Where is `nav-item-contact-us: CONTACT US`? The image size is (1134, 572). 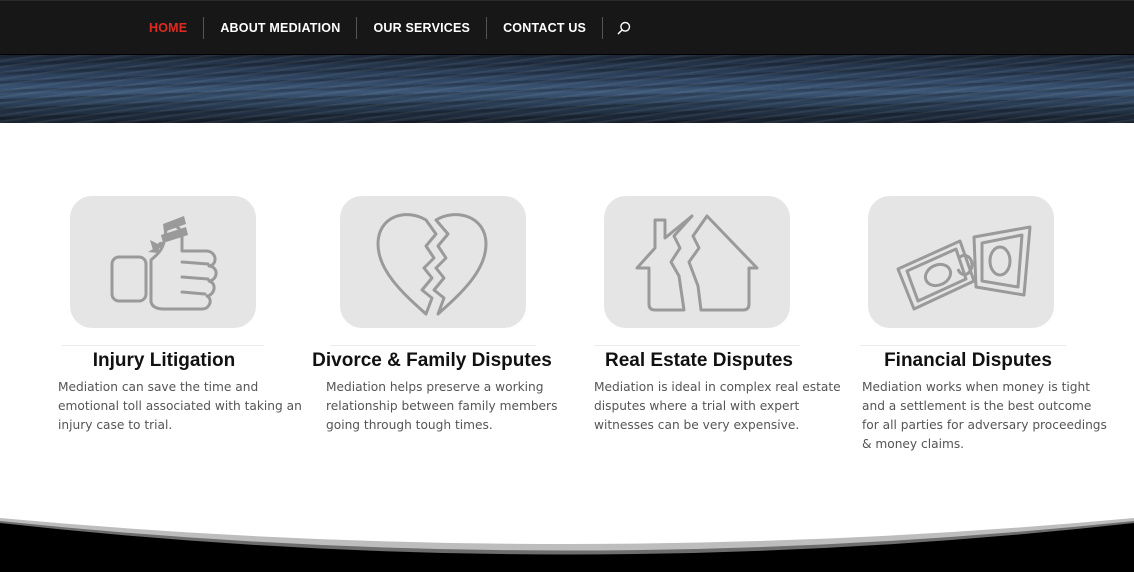
nav-item-contact-us: CONTACT US is located at coordinates (544, 28).